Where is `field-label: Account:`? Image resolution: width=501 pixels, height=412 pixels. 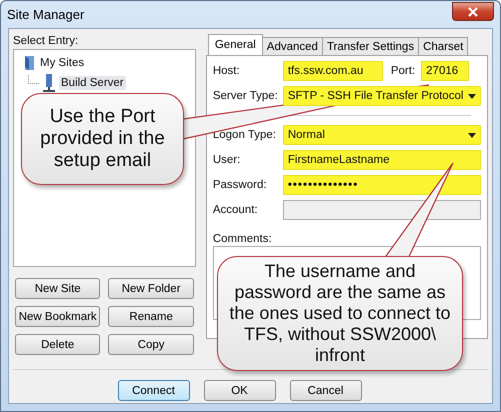 field-label: Account: is located at coordinates (235, 210).